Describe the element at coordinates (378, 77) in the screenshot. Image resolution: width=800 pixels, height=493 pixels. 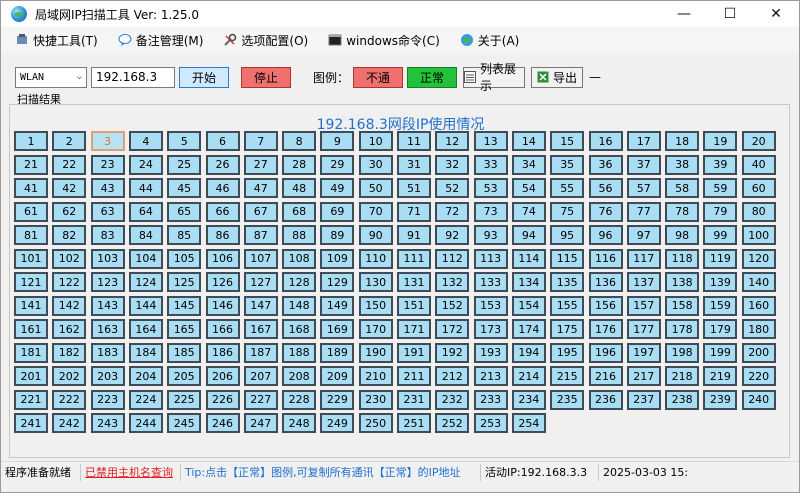
I see `legend-unreachable: 不通` at that location.